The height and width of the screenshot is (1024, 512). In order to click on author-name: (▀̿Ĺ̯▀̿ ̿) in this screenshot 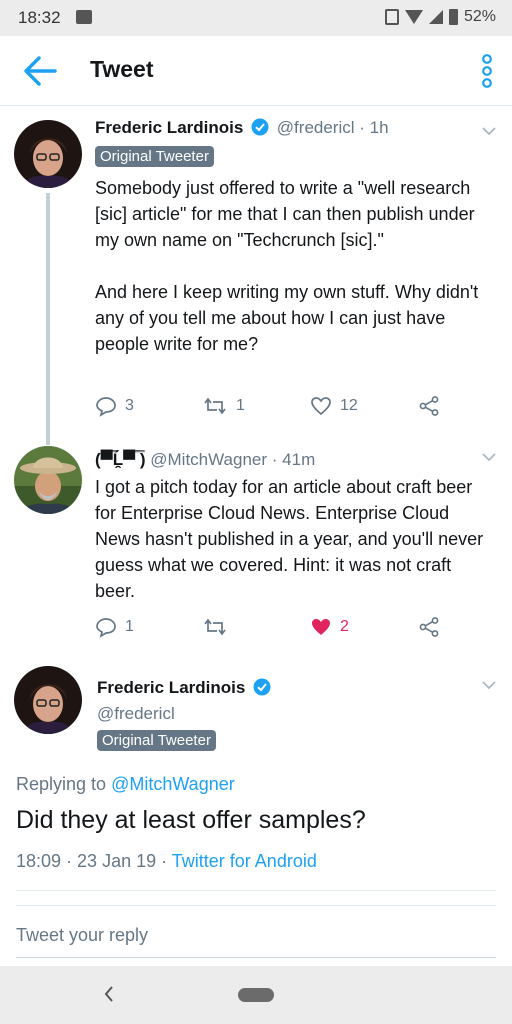, I will do `click(120, 459)`.